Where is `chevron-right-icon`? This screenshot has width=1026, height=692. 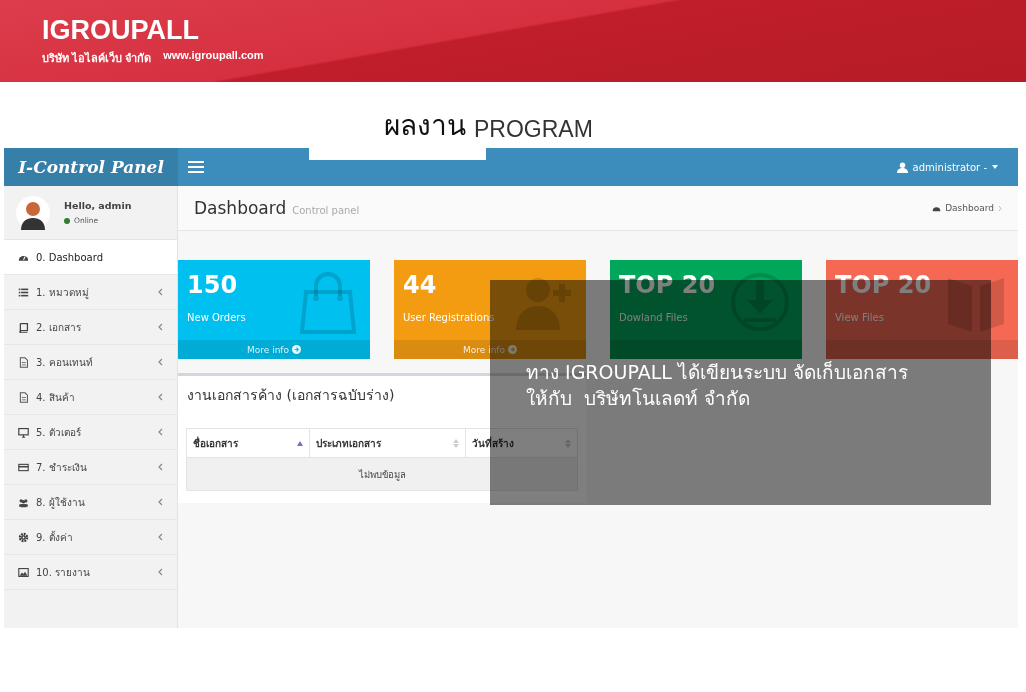
chevron-right-icon is located at coordinates (1000, 208).